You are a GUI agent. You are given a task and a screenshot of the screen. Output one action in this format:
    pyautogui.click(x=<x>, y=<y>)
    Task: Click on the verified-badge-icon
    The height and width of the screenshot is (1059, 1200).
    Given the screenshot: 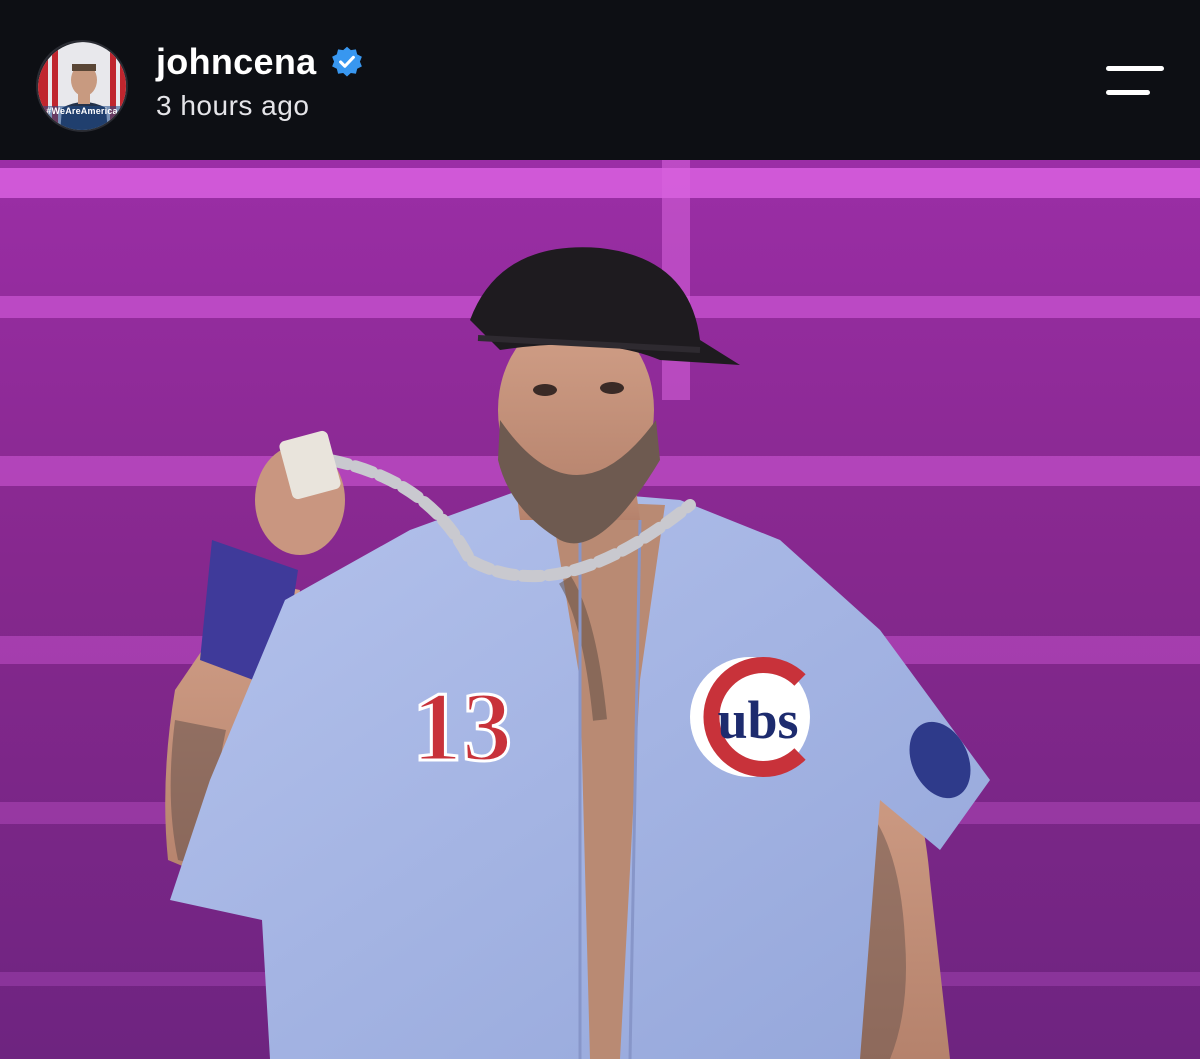 What is the action you would take?
    pyautogui.click(x=347, y=61)
    